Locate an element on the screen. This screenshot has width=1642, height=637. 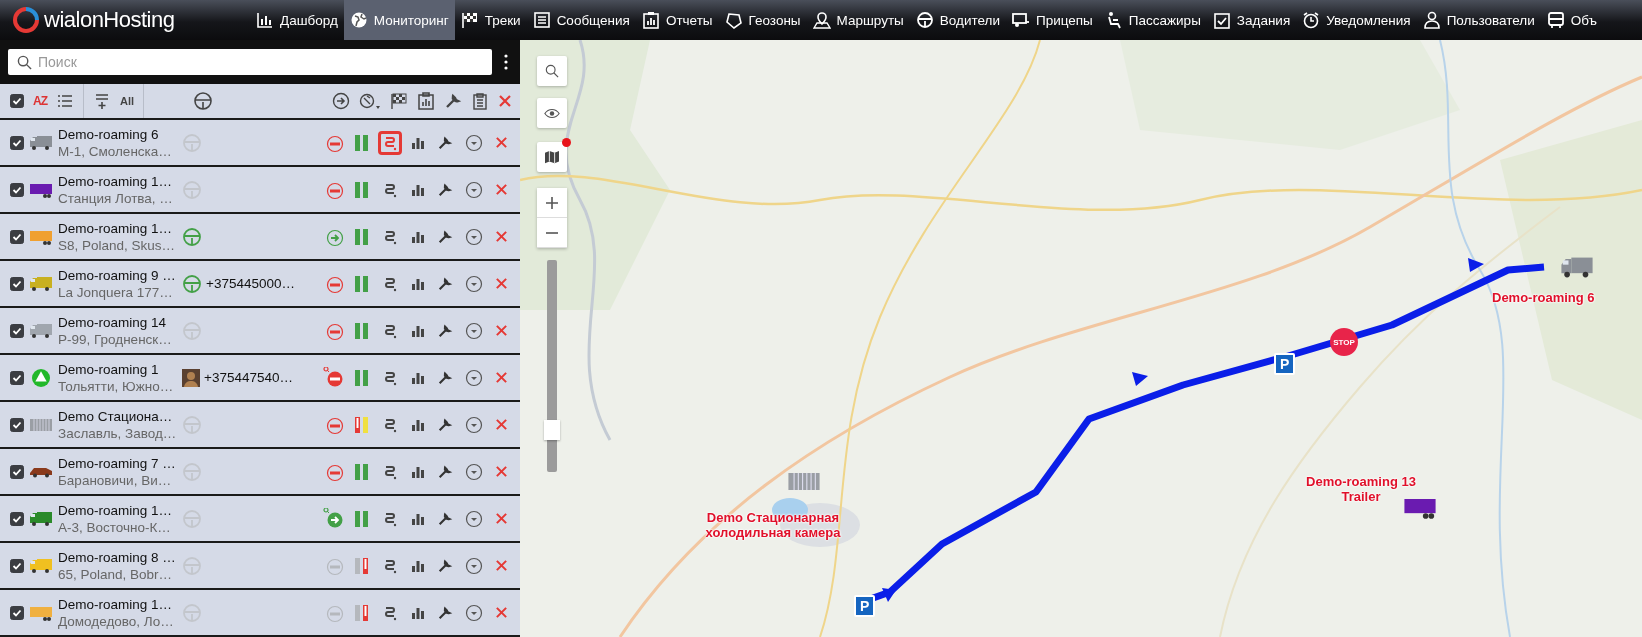
zoom-slider is located at coordinates (552, 366).